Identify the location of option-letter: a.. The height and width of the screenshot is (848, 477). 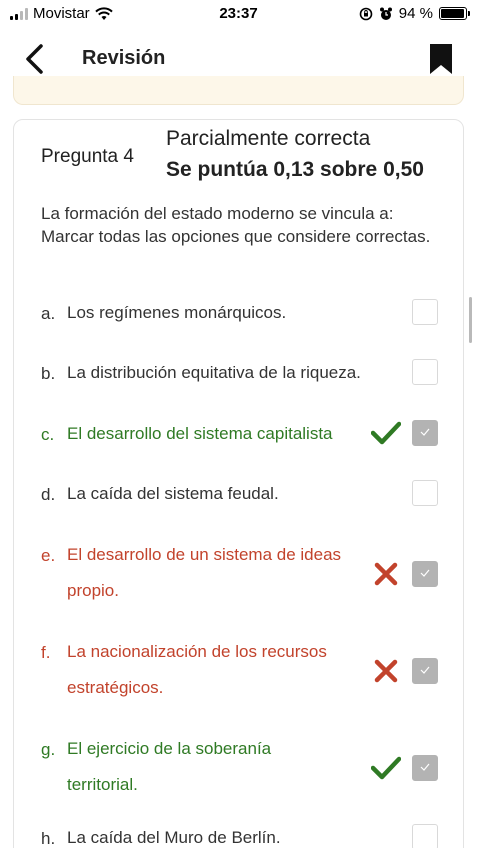
(48, 313).